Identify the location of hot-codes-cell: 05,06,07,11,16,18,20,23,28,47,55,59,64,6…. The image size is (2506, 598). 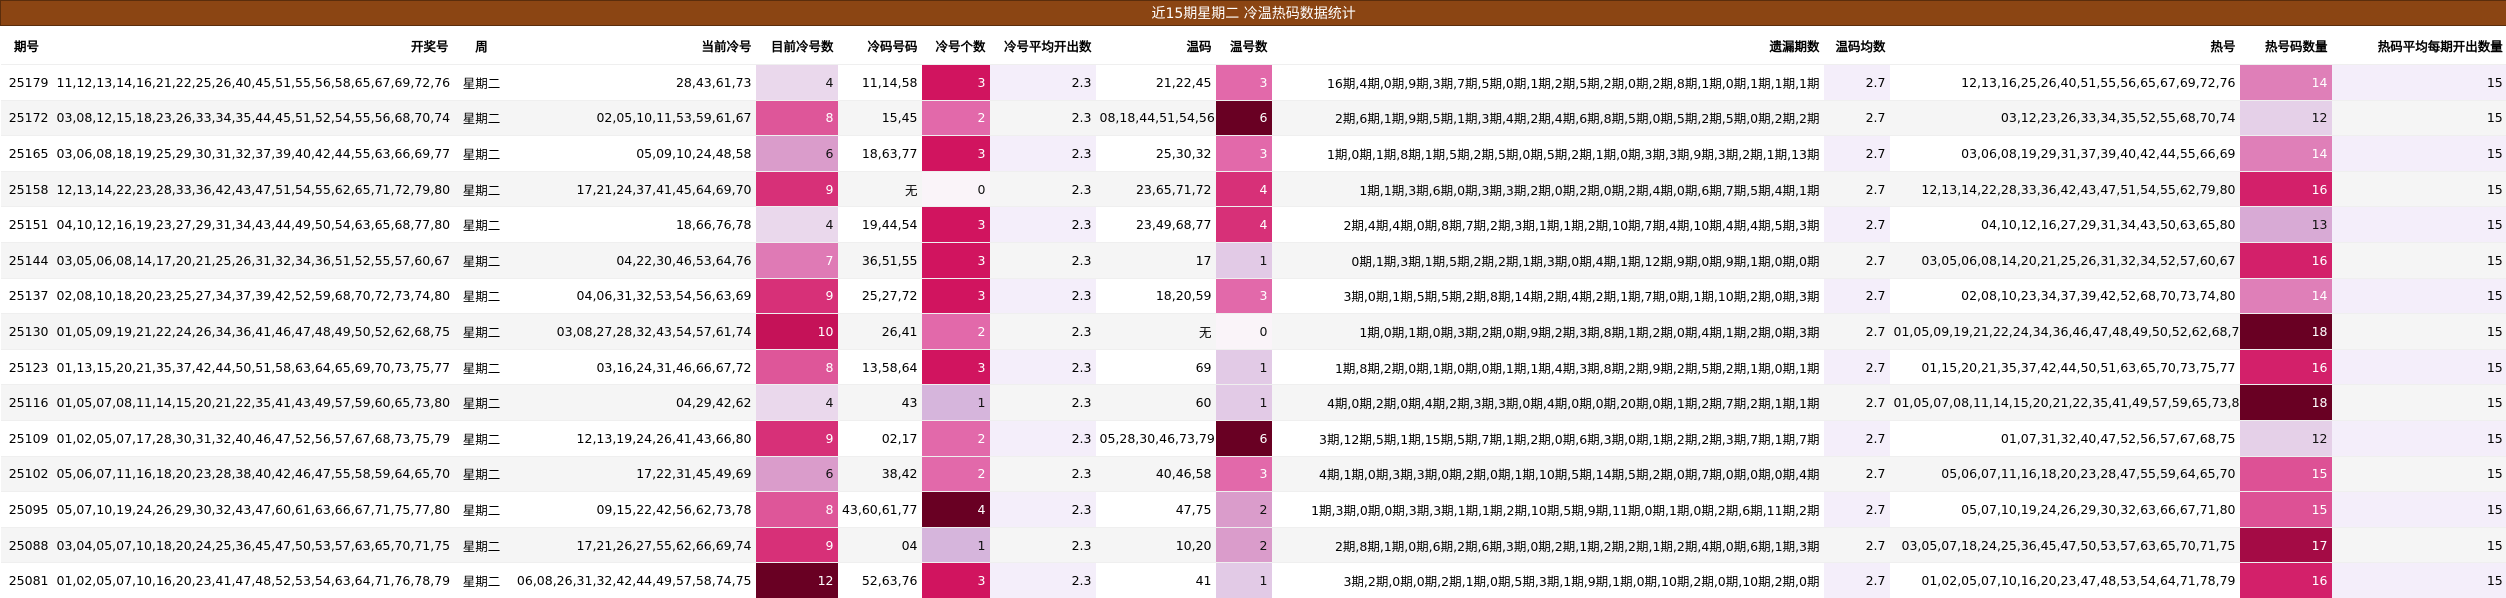
(2065, 474).